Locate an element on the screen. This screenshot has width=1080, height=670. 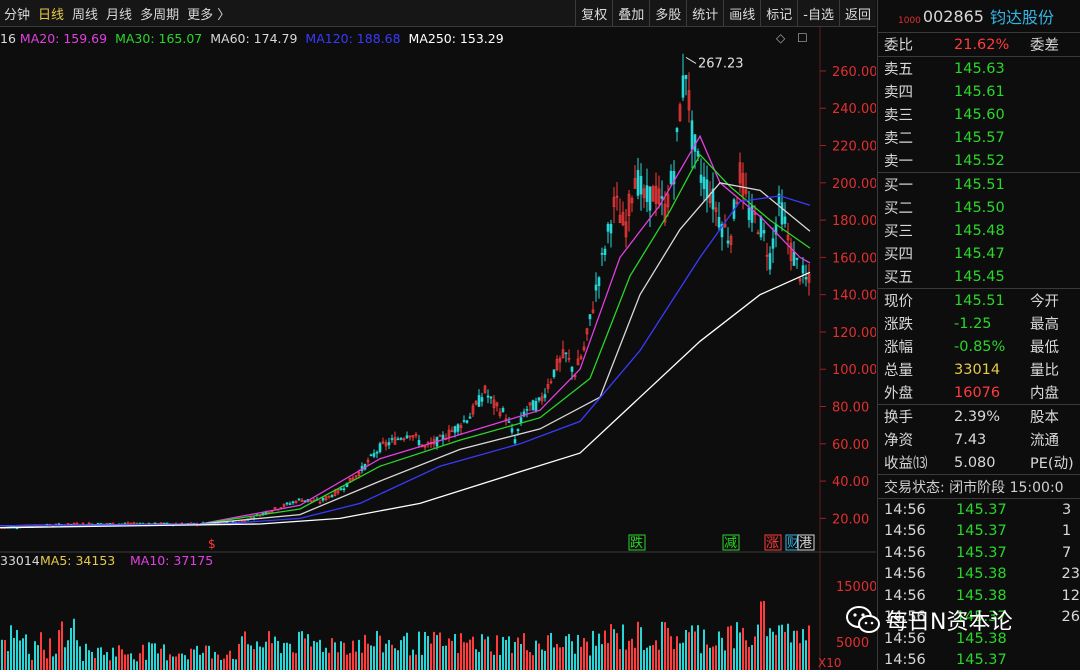
price-tick-label: 180.00 is located at coordinates (854, 221).